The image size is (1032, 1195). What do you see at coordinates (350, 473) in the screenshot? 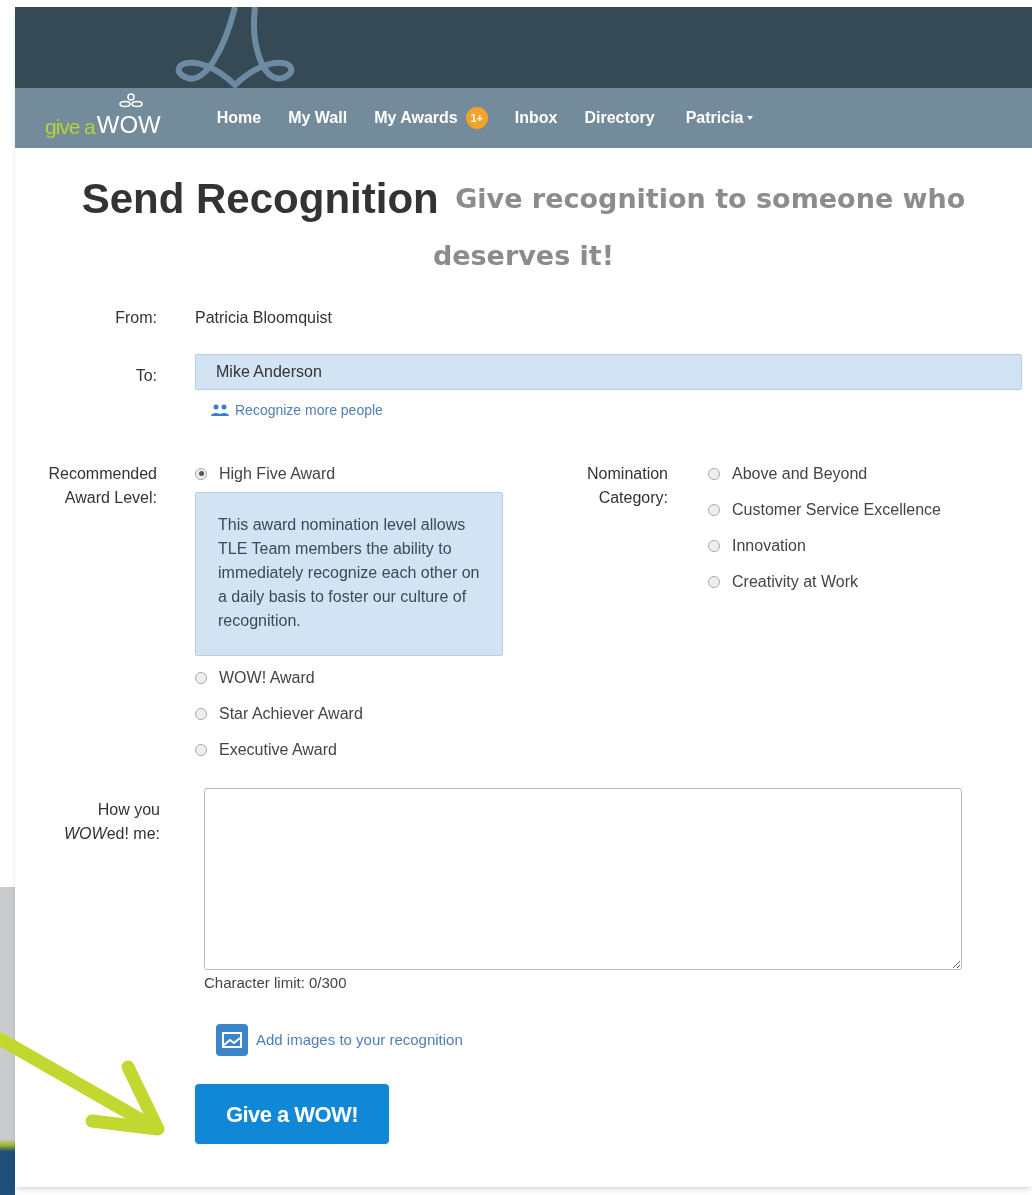
I see `radio-option: High Five Award` at bounding box center [350, 473].